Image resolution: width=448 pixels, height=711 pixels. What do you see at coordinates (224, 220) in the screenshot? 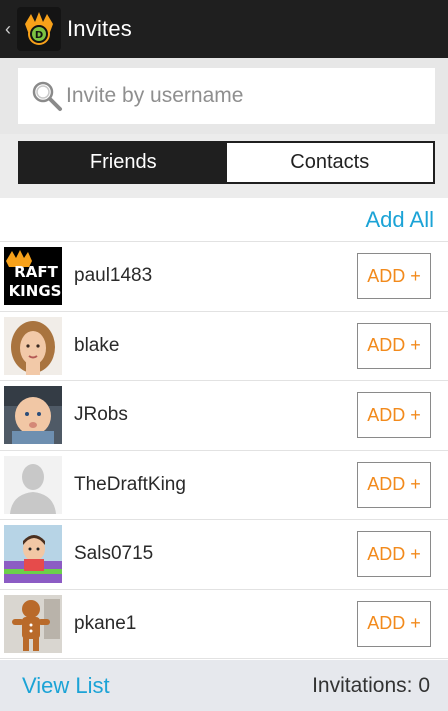
I see `add-all-row: Add All` at bounding box center [224, 220].